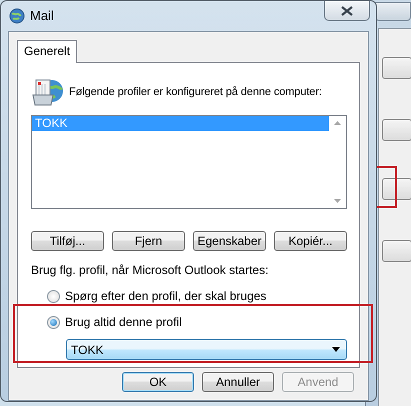 This screenshot has width=411, height=406. Describe the element at coordinates (195, 92) in the screenshot. I see `profiles-label: Følgende profiler er konfigureret på denne computer:` at that location.